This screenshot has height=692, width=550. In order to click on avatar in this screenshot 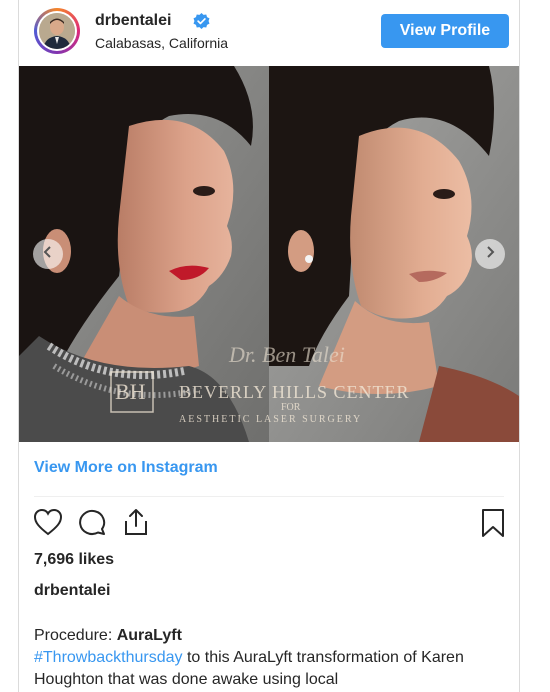, I will do `click(57, 31)`.